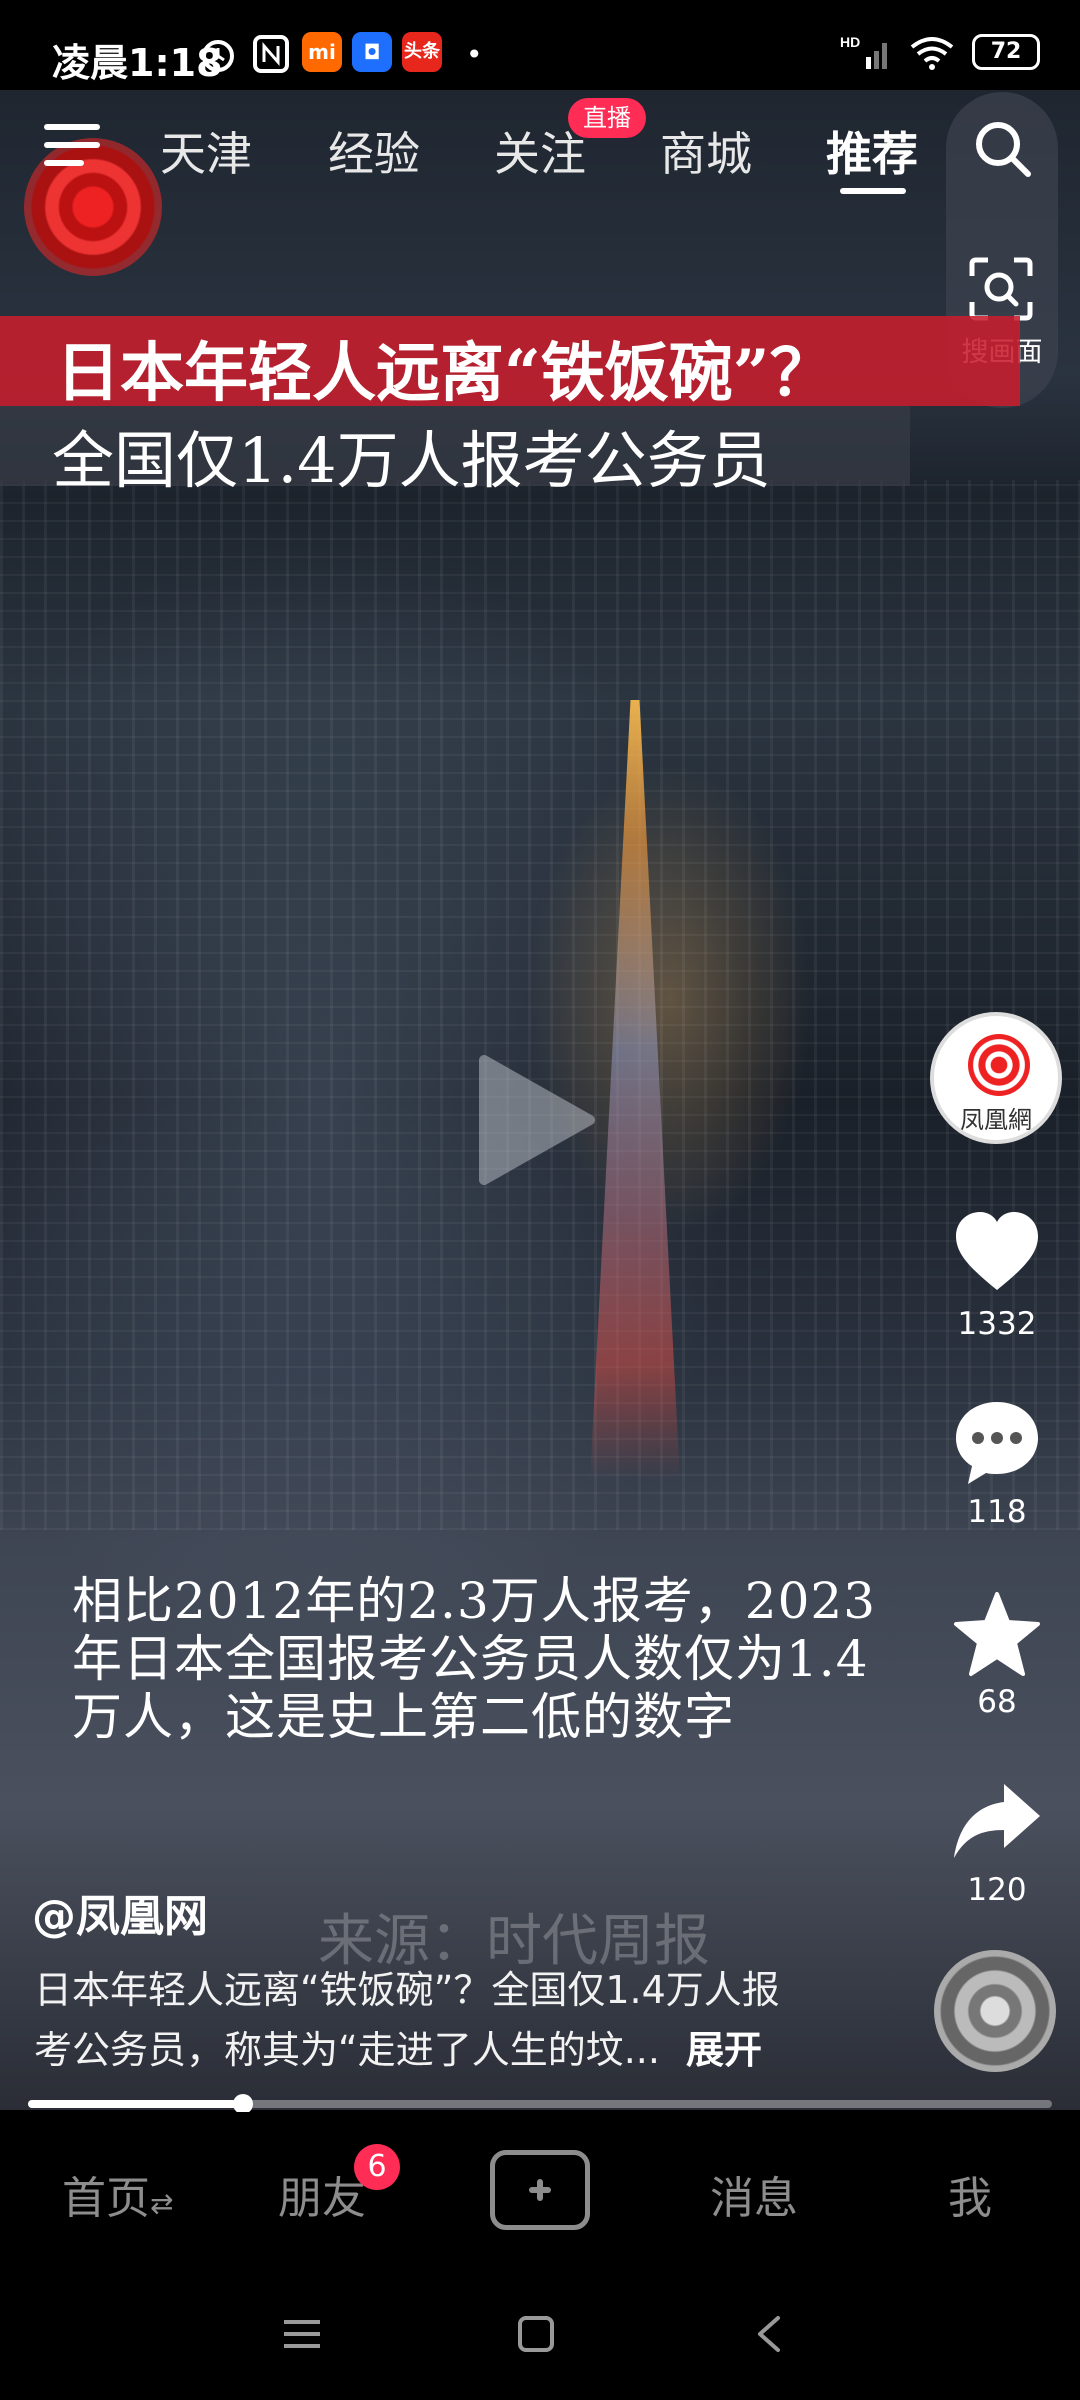 The width and height of the screenshot is (1080, 2400). I want to click on avatar-name: 凤凰網, so click(996, 1120).